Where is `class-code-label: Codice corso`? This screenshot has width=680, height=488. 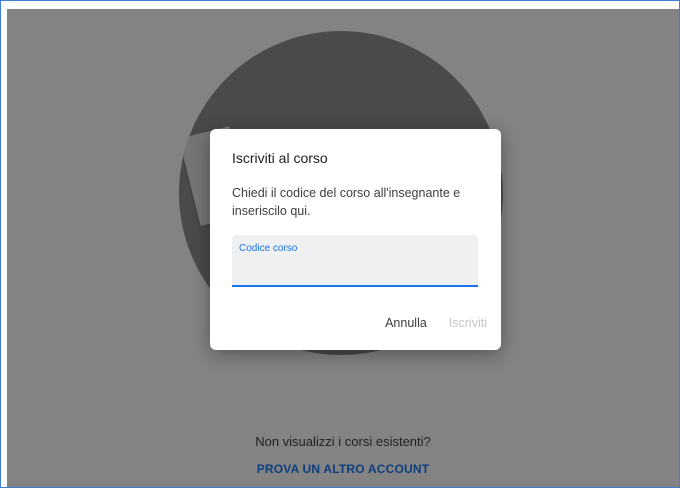
class-code-label: Codice corso is located at coordinates (268, 248).